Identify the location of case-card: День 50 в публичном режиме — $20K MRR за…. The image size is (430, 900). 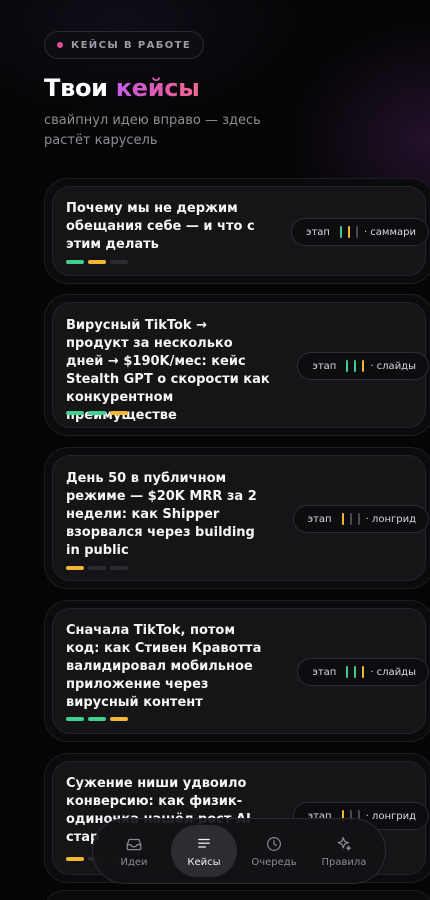
(237, 518).